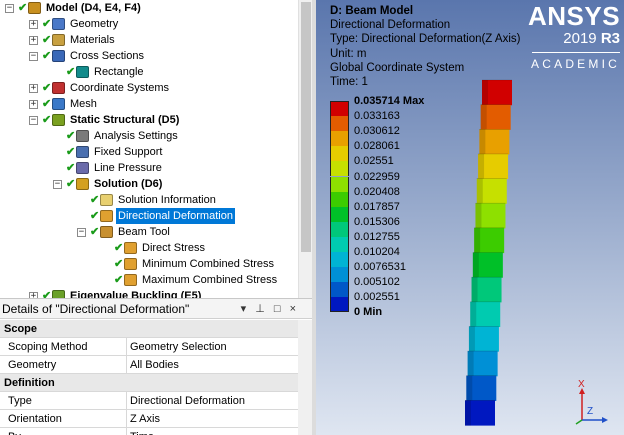  What do you see at coordinates (178, 347) in the screenshot?
I see `details-value: Geometry Selection` at bounding box center [178, 347].